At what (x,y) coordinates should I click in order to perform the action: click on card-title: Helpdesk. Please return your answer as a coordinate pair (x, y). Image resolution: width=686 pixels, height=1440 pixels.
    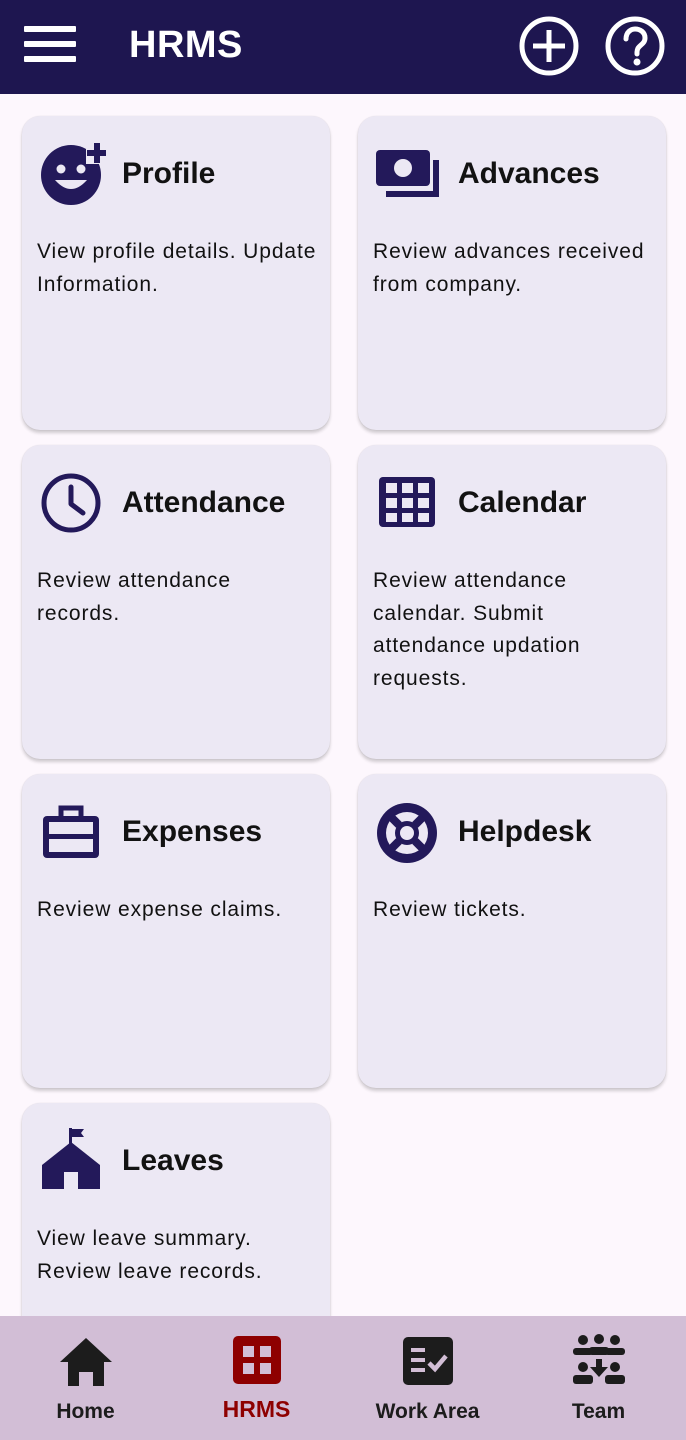
    Looking at the image, I should click on (525, 831).